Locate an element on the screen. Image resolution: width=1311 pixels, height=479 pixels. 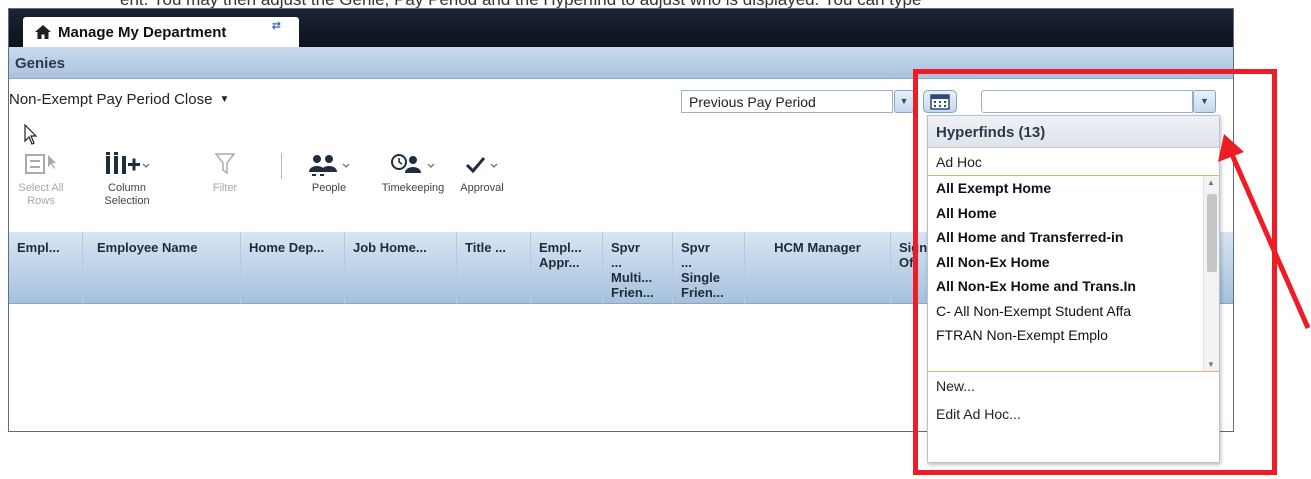
refresh-icon: ⇄ is located at coordinates (276, 25).